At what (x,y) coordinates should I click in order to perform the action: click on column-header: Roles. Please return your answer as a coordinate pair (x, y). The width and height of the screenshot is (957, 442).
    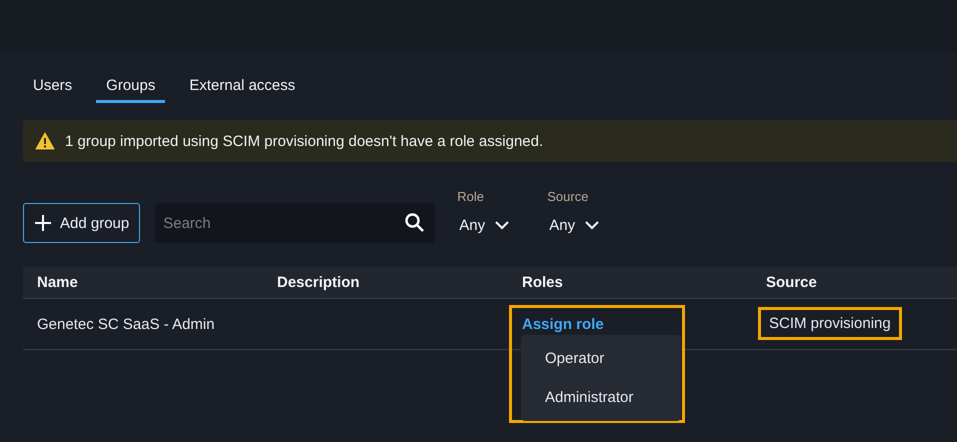
    Looking at the image, I should click on (542, 282).